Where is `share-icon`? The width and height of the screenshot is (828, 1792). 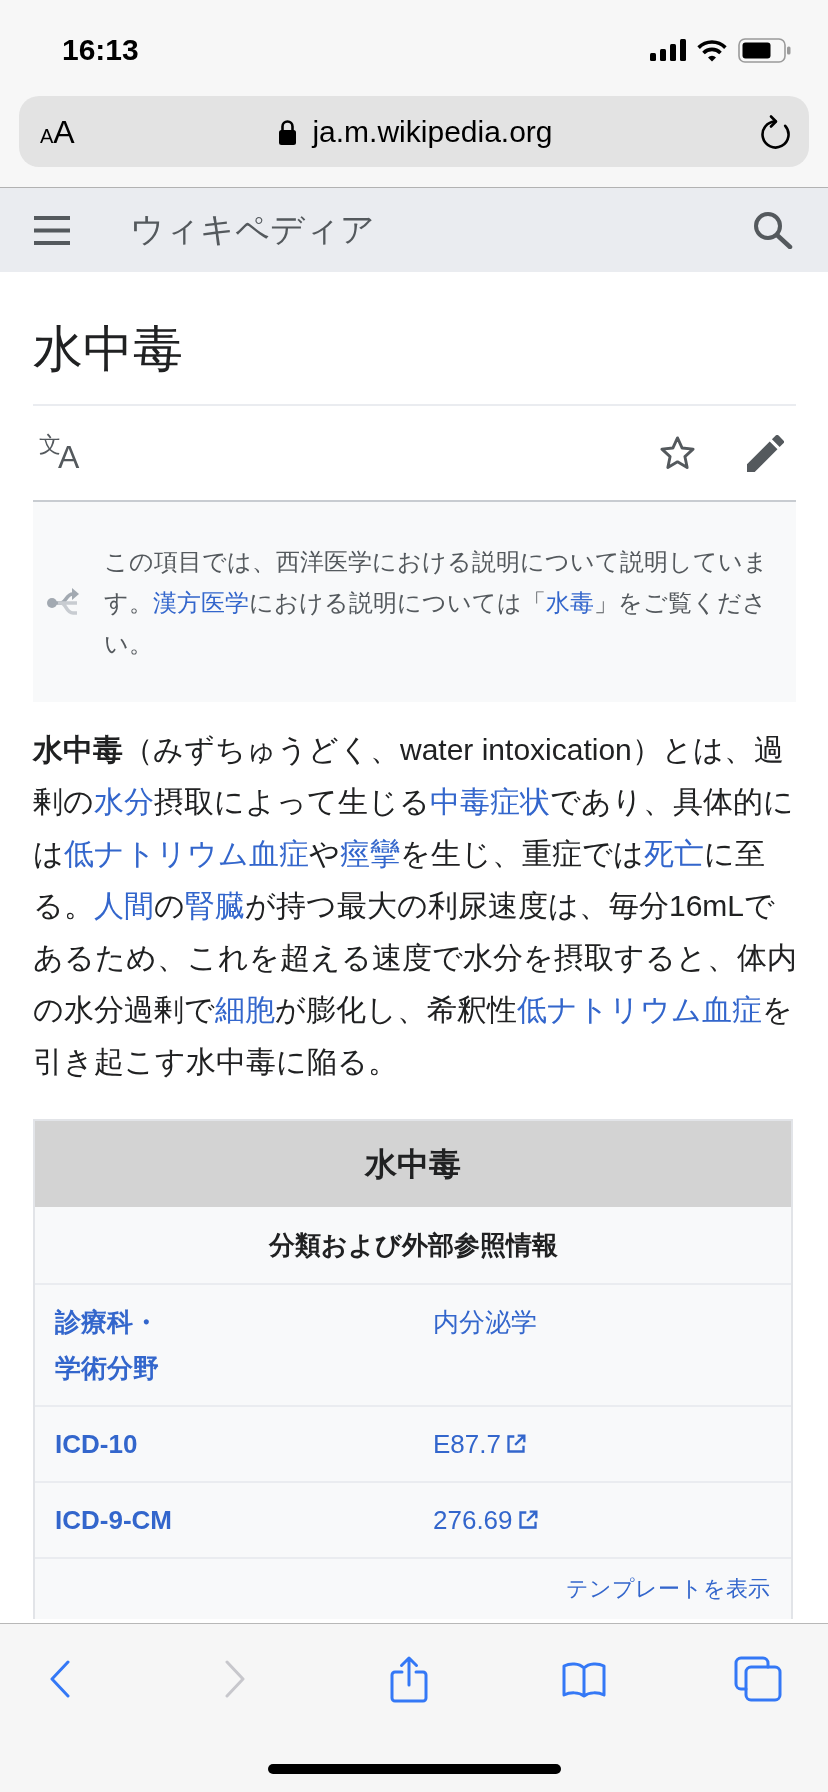
share-icon is located at coordinates (409, 1679).